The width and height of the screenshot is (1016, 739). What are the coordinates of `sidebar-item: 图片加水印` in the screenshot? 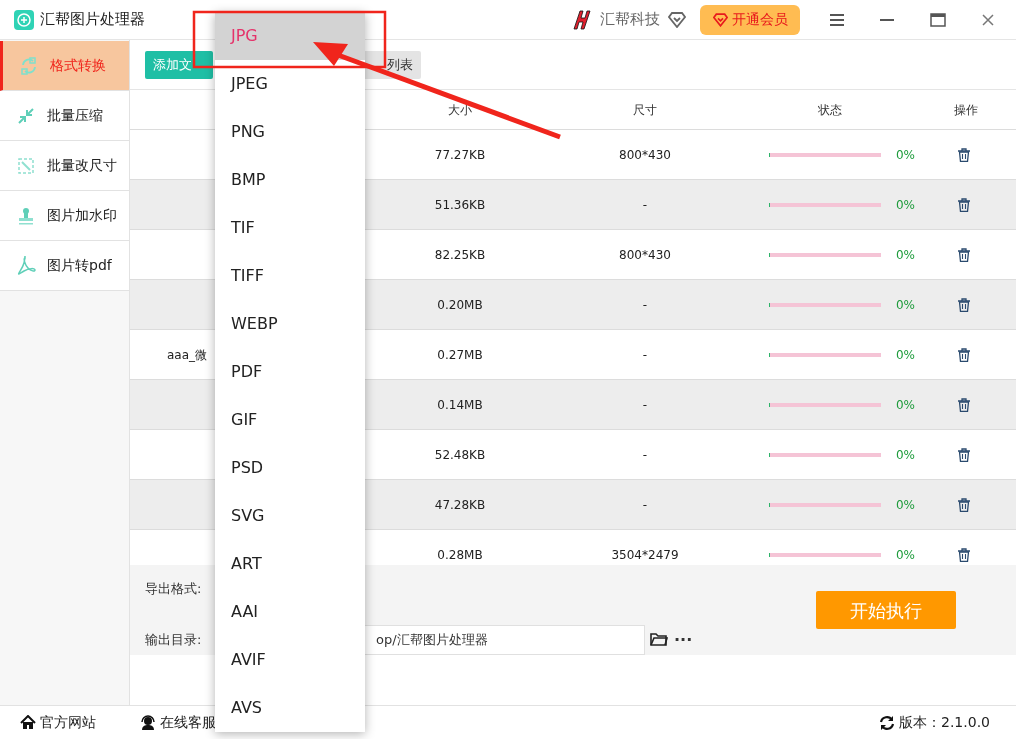 It's located at (64, 216).